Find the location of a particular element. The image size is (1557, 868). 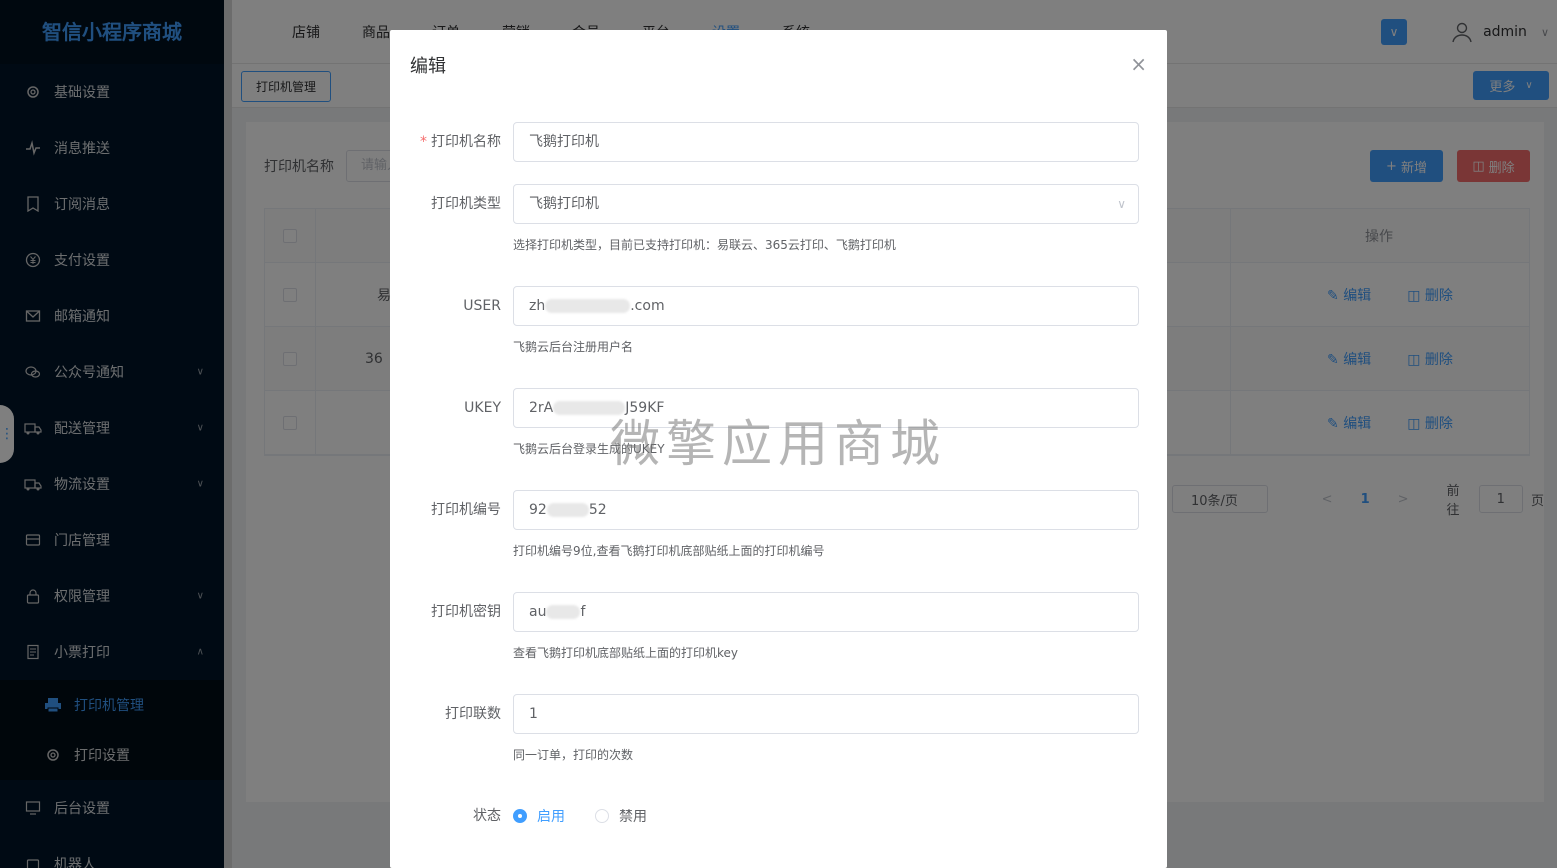

status-disable-radio: 禁用 is located at coordinates (621, 816).